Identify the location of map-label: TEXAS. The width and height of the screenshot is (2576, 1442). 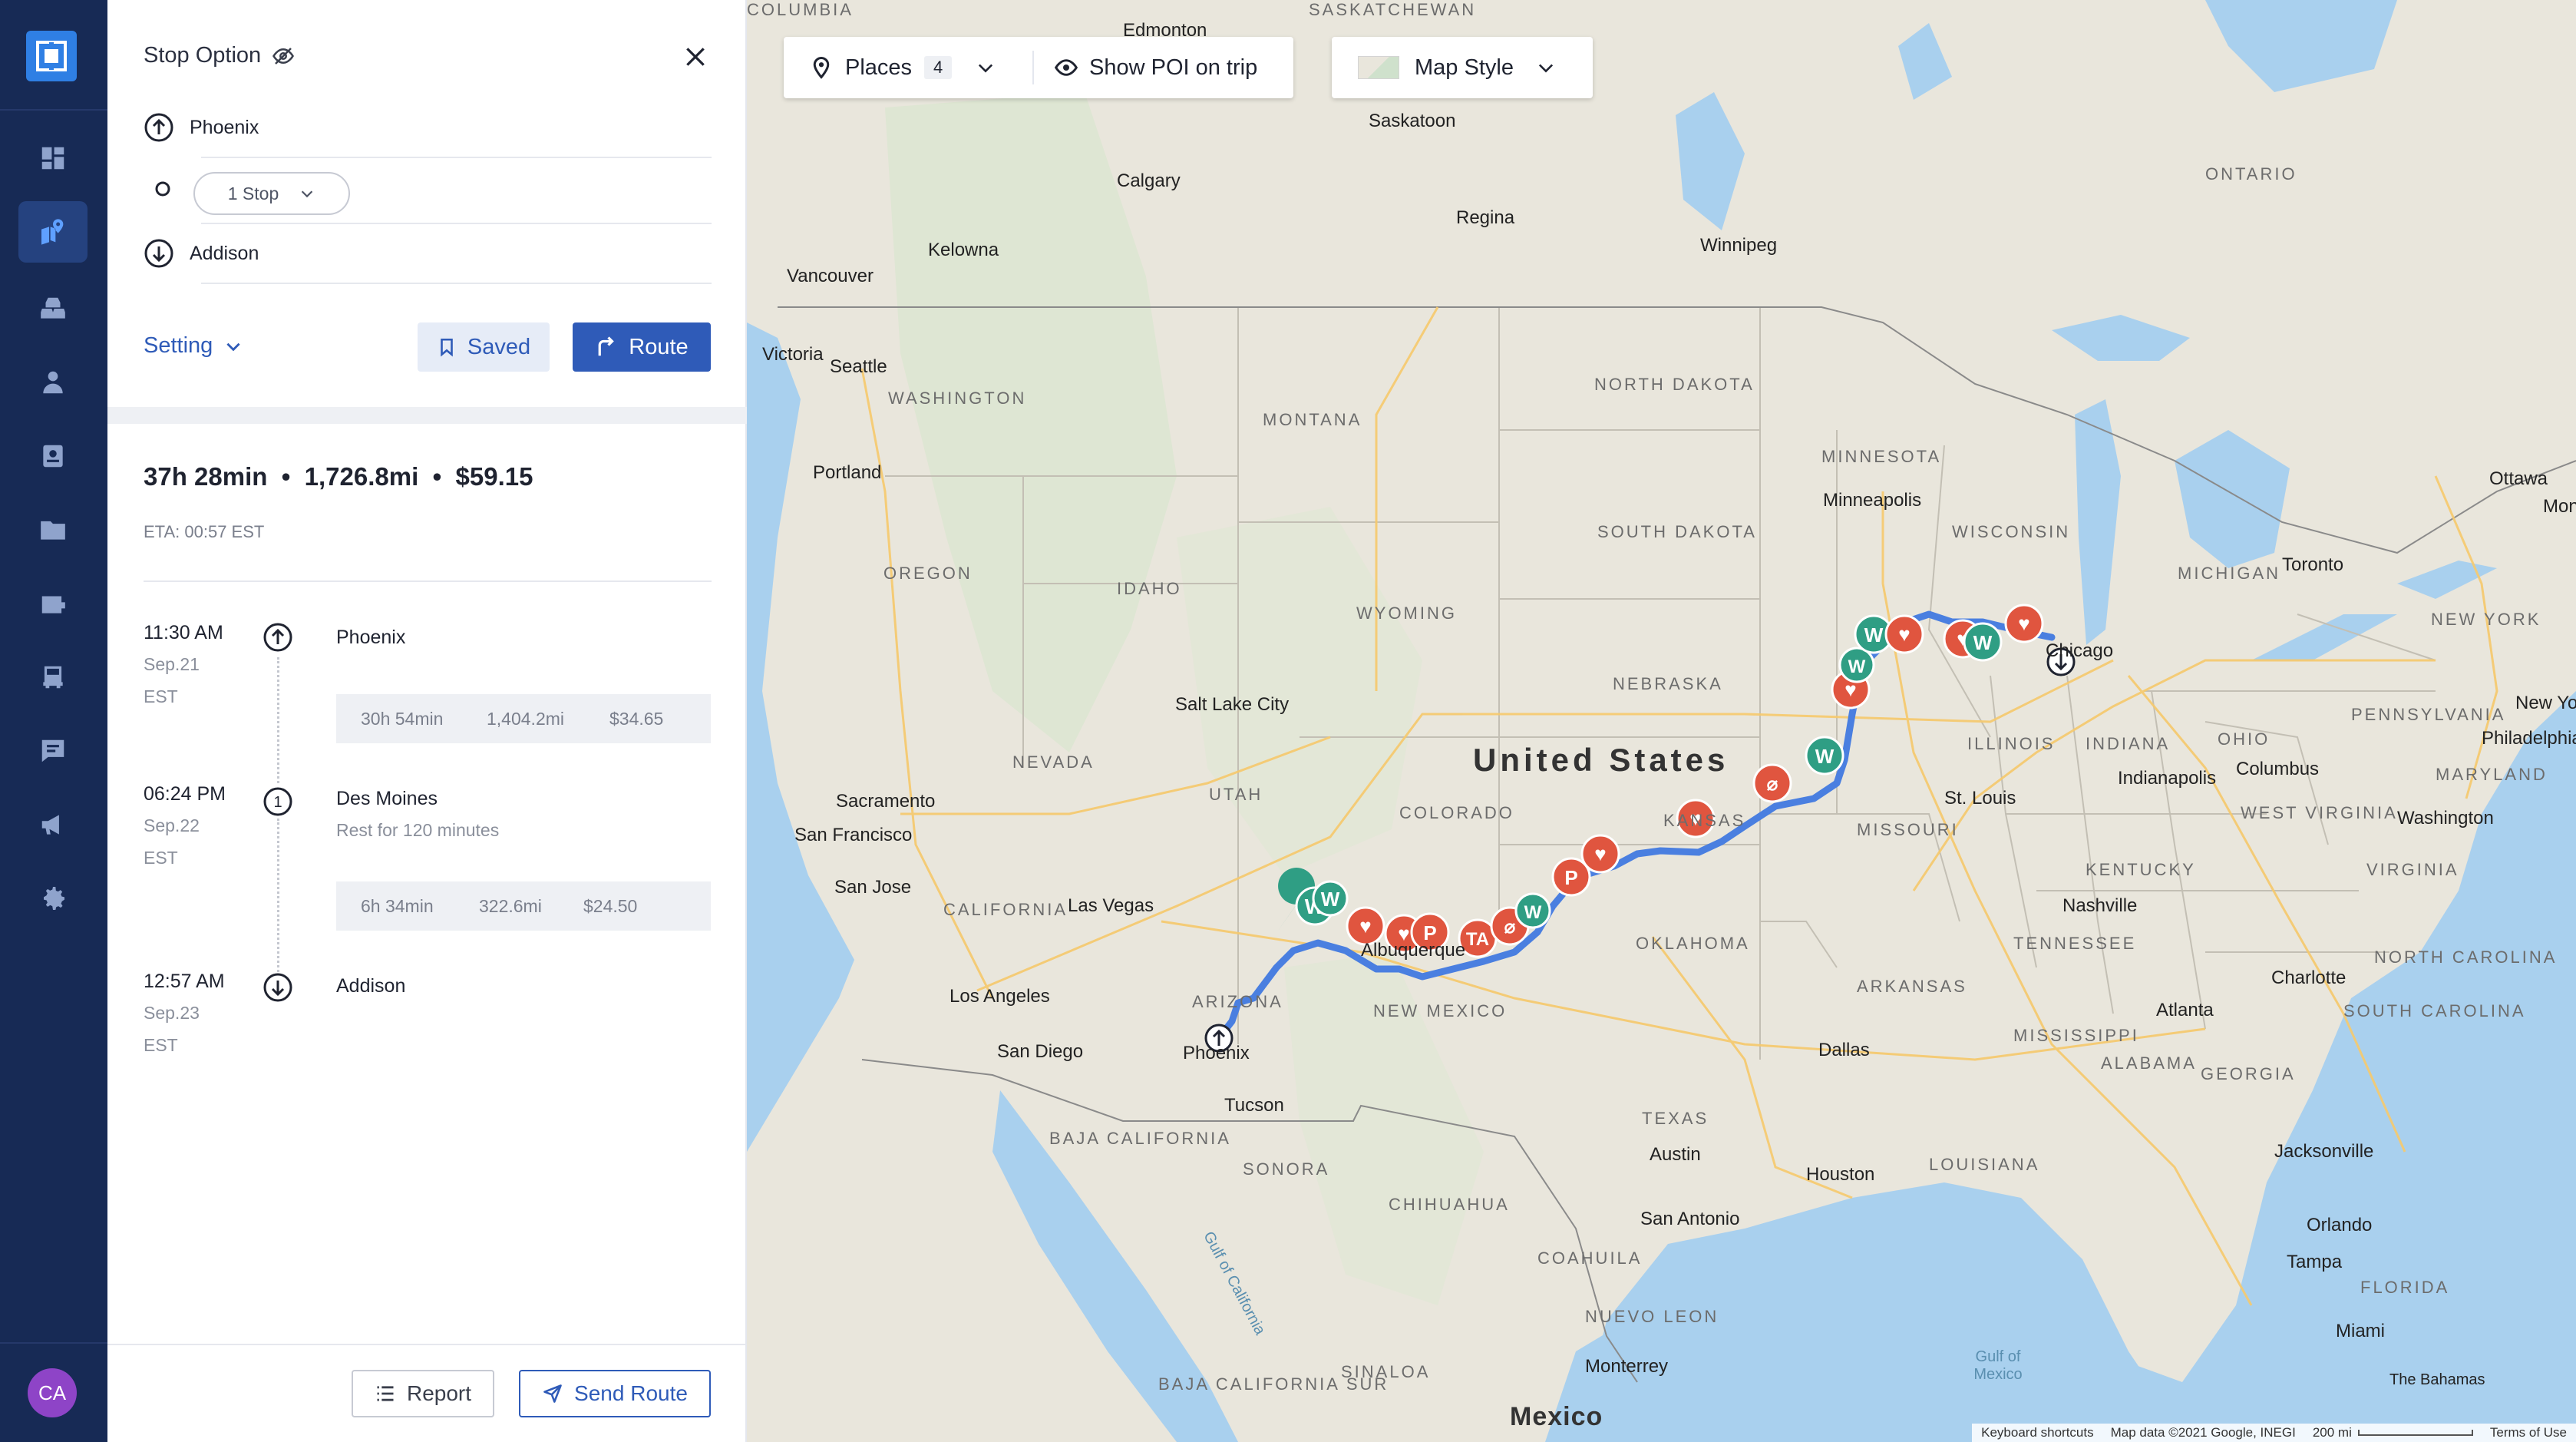
(1675, 1119).